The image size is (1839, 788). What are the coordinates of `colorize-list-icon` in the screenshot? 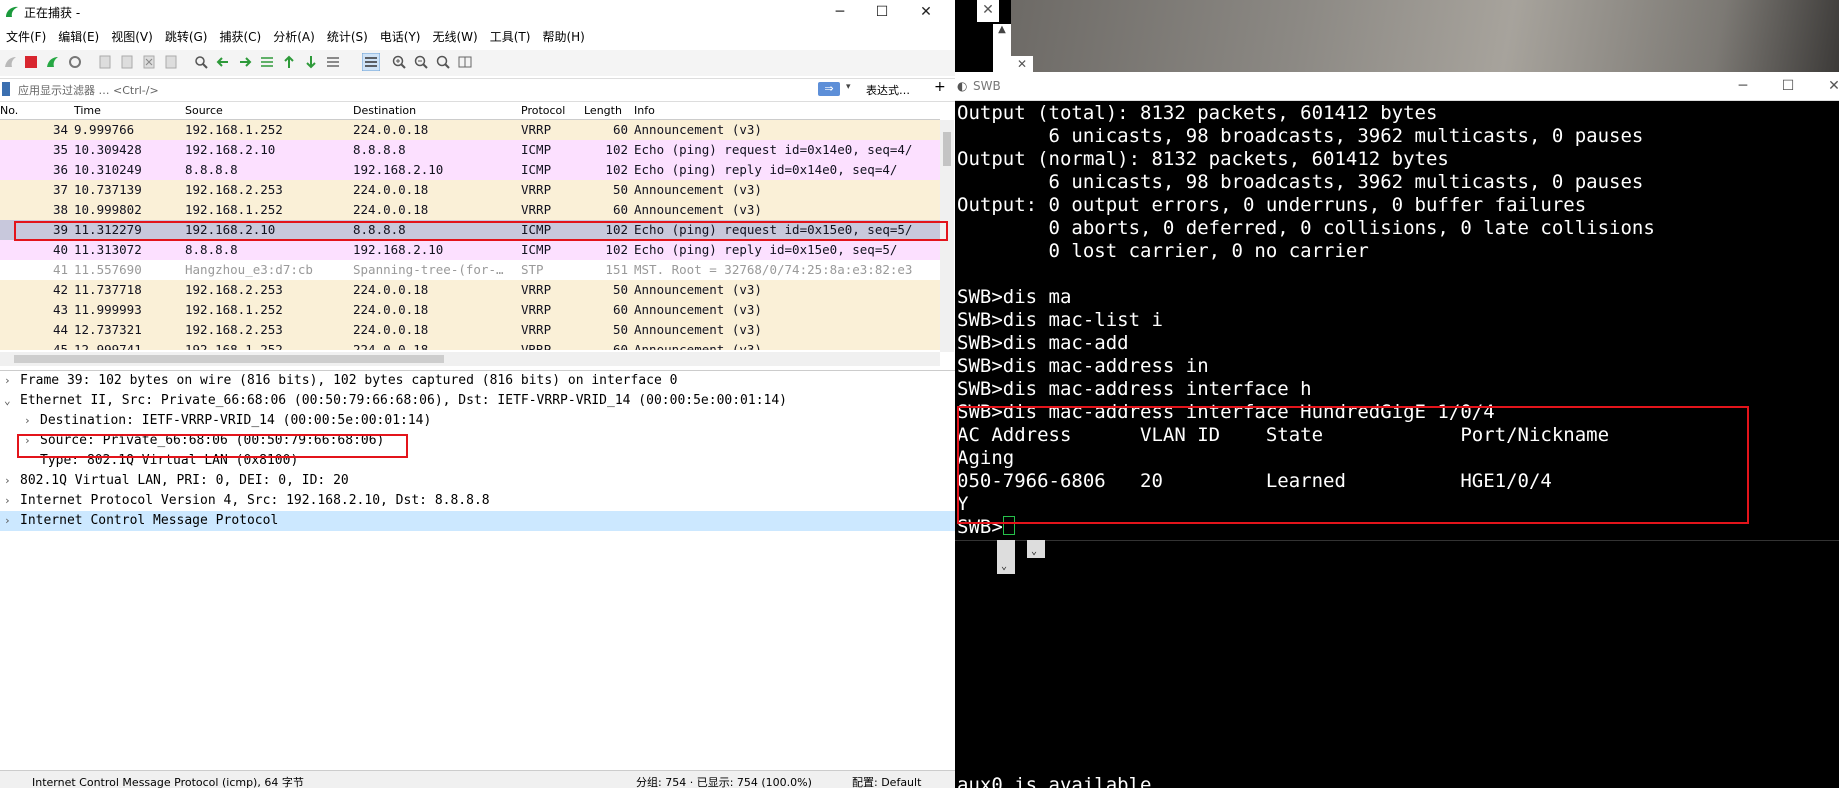 It's located at (371, 62).